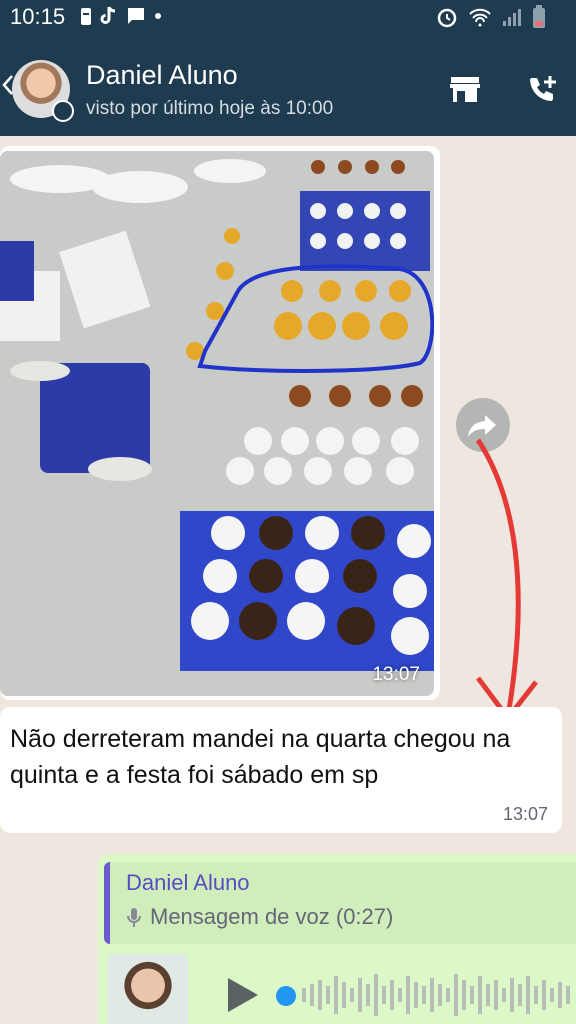  Describe the element at coordinates (63, 111) in the screenshot. I see `avatar-status-badge` at that location.